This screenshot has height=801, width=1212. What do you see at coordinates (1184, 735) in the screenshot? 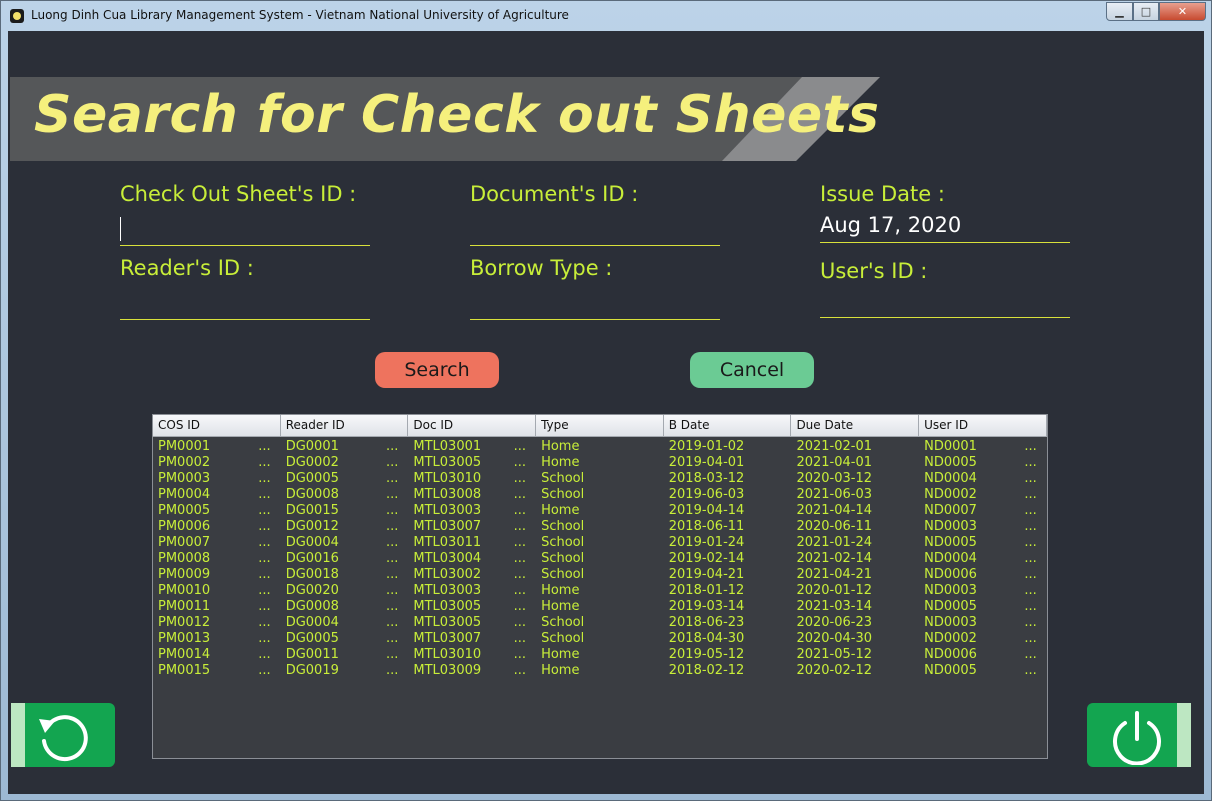
I see `exit-button-stripe` at bounding box center [1184, 735].